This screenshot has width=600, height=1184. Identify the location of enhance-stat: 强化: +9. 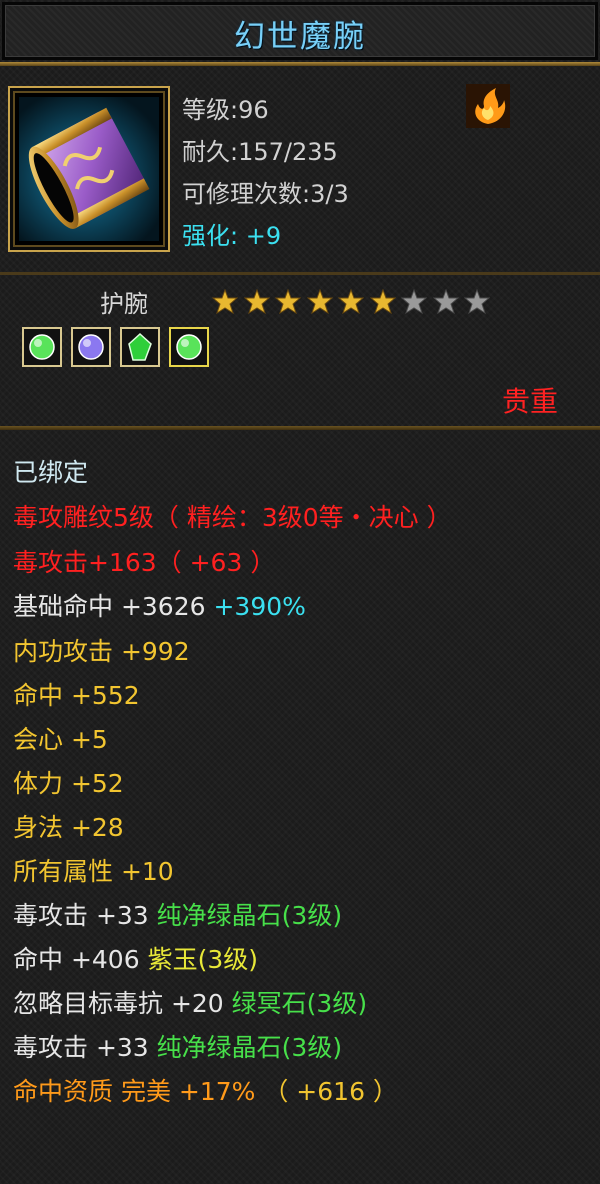
(232, 236).